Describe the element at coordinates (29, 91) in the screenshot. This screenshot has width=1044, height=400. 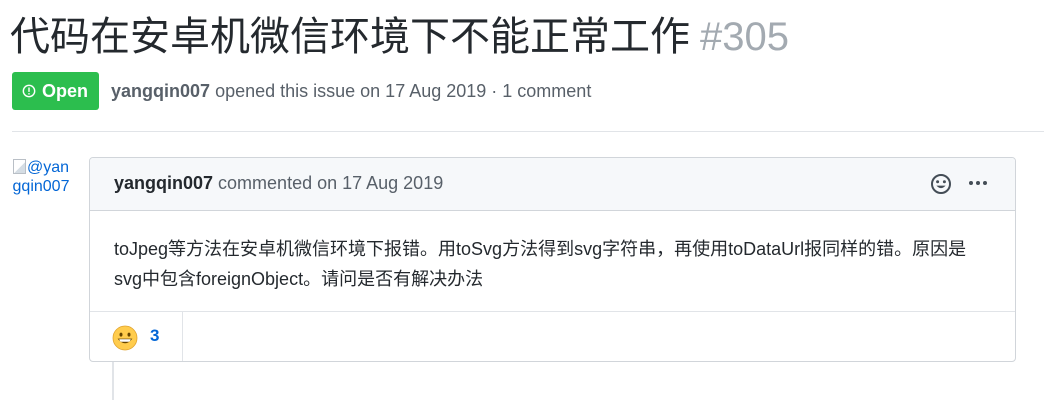
I see `issue-opened-icon` at that location.